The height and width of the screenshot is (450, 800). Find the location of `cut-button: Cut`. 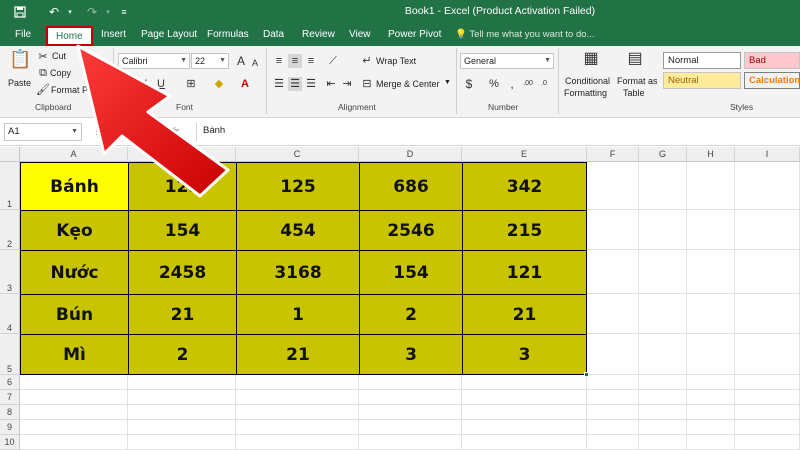

cut-button: Cut is located at coordinates (59, 56).